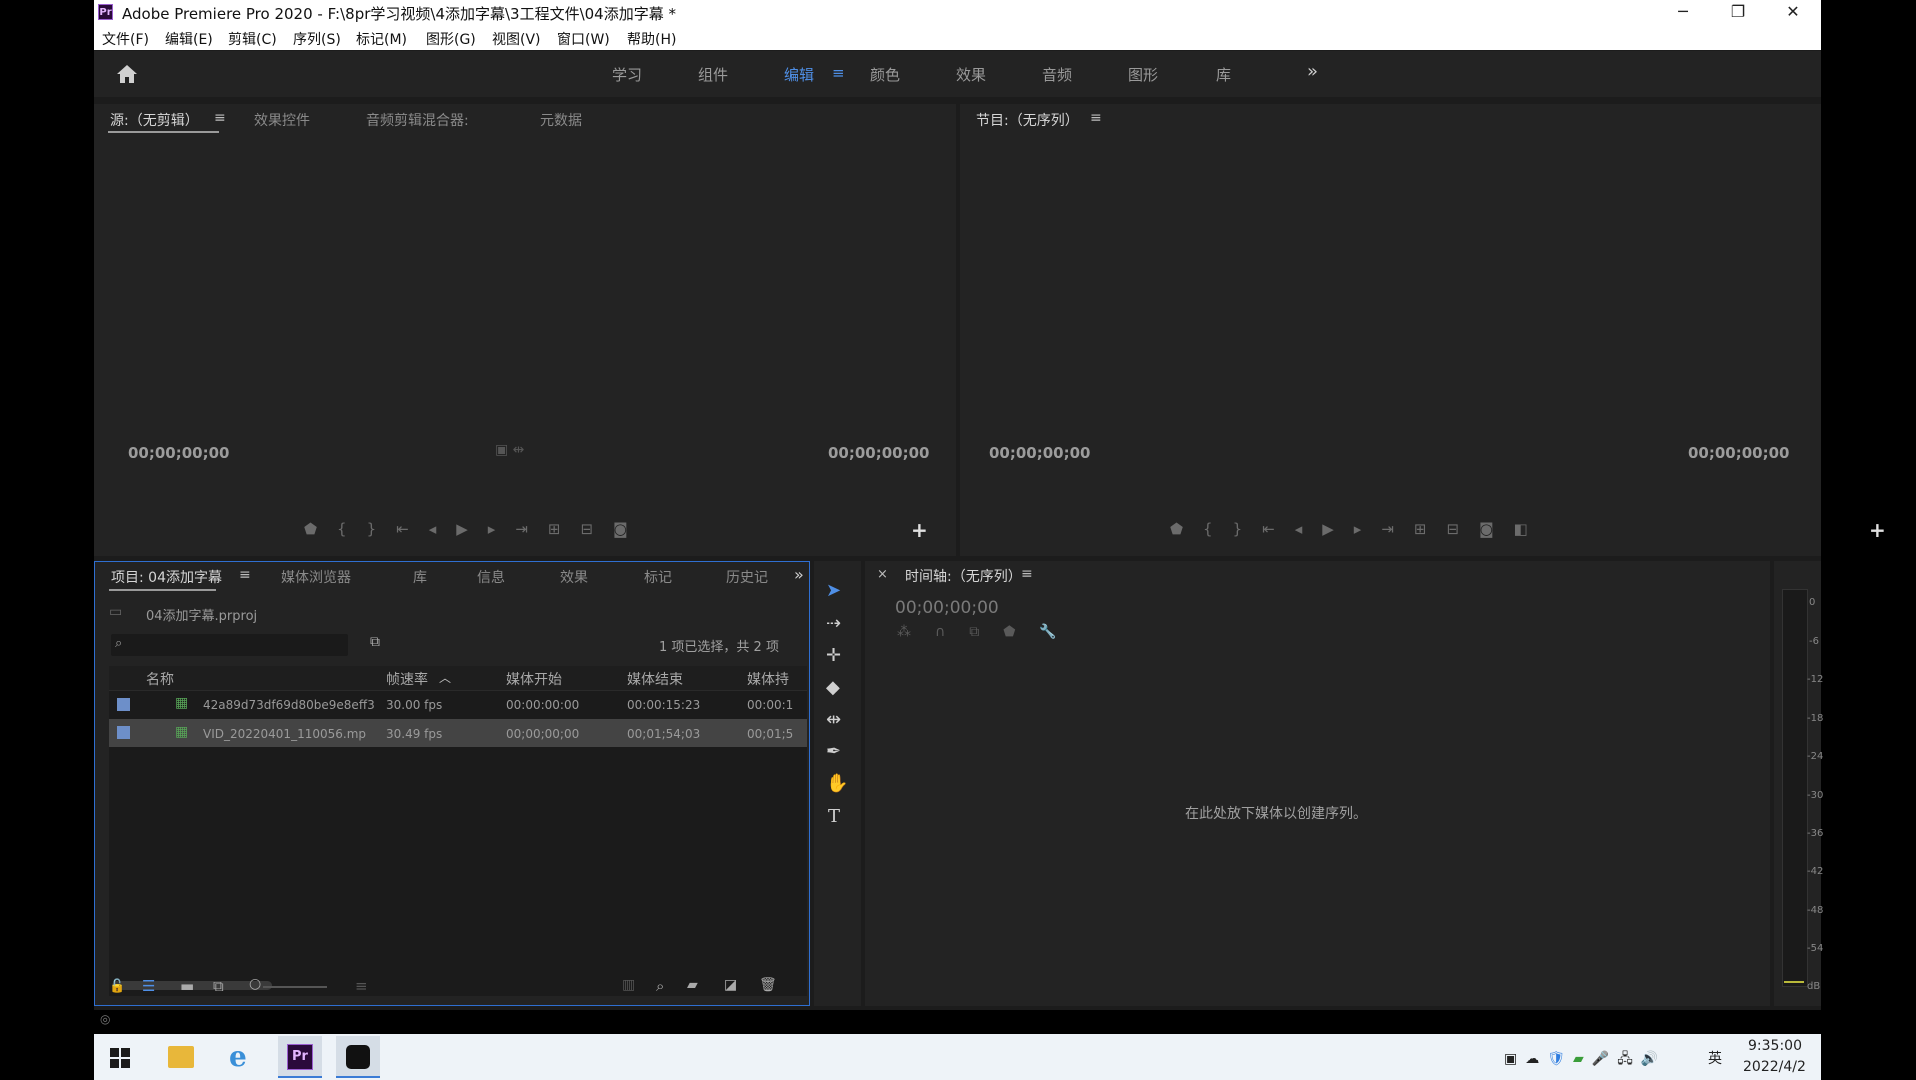 The height and width of the screenshot is (1080, 1916). What do you see at coordinates (1514, 1059) in the screenshot?
I see `camera-tray-icon: ▣` at bounding box center [1514, 1059].